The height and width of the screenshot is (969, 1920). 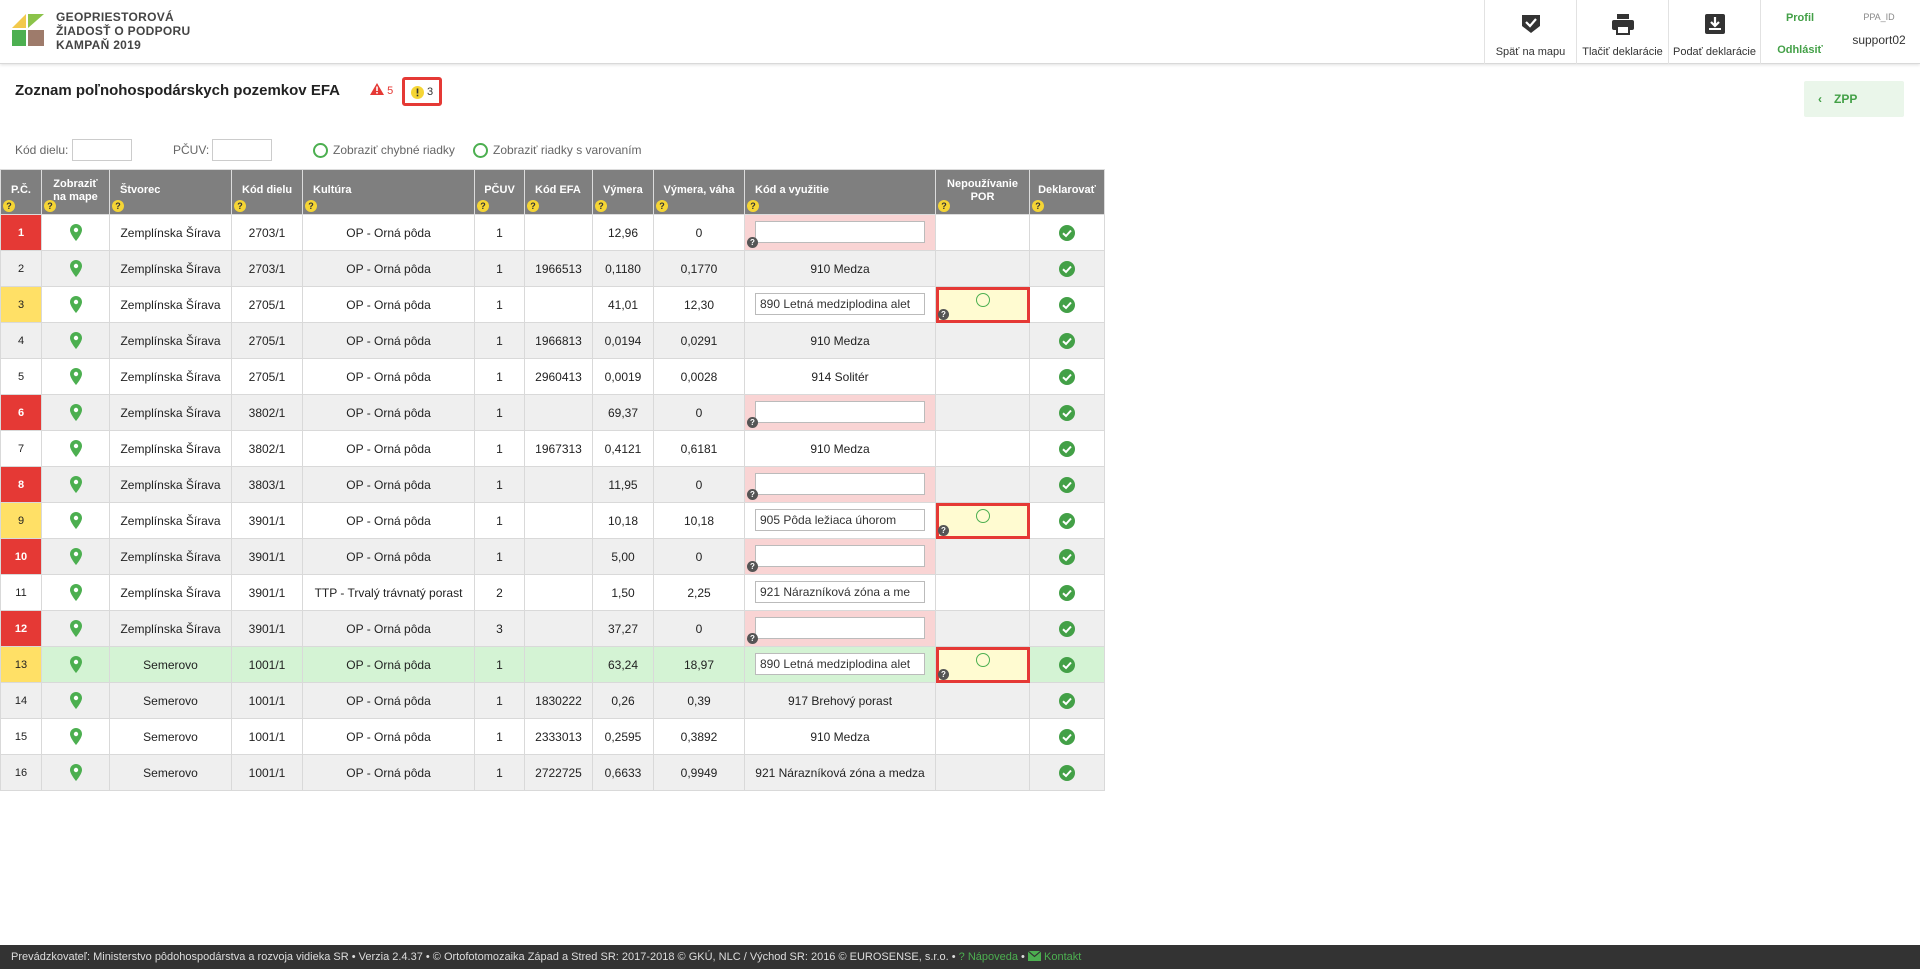 What do you see at coordinates (381, 90) in the screenshot?
I see `error-count-badge: 5` at bounding box center [381, 90].